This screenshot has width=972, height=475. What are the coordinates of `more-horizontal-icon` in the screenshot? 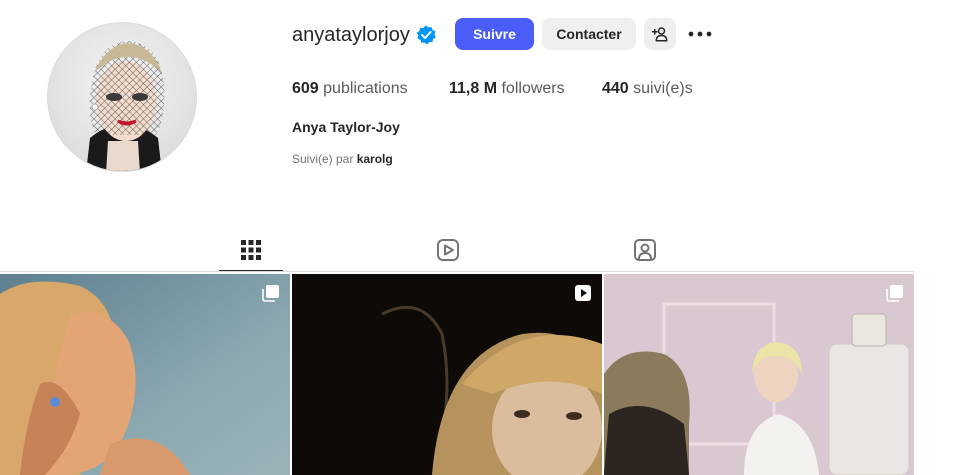 It's located at (700, 34).